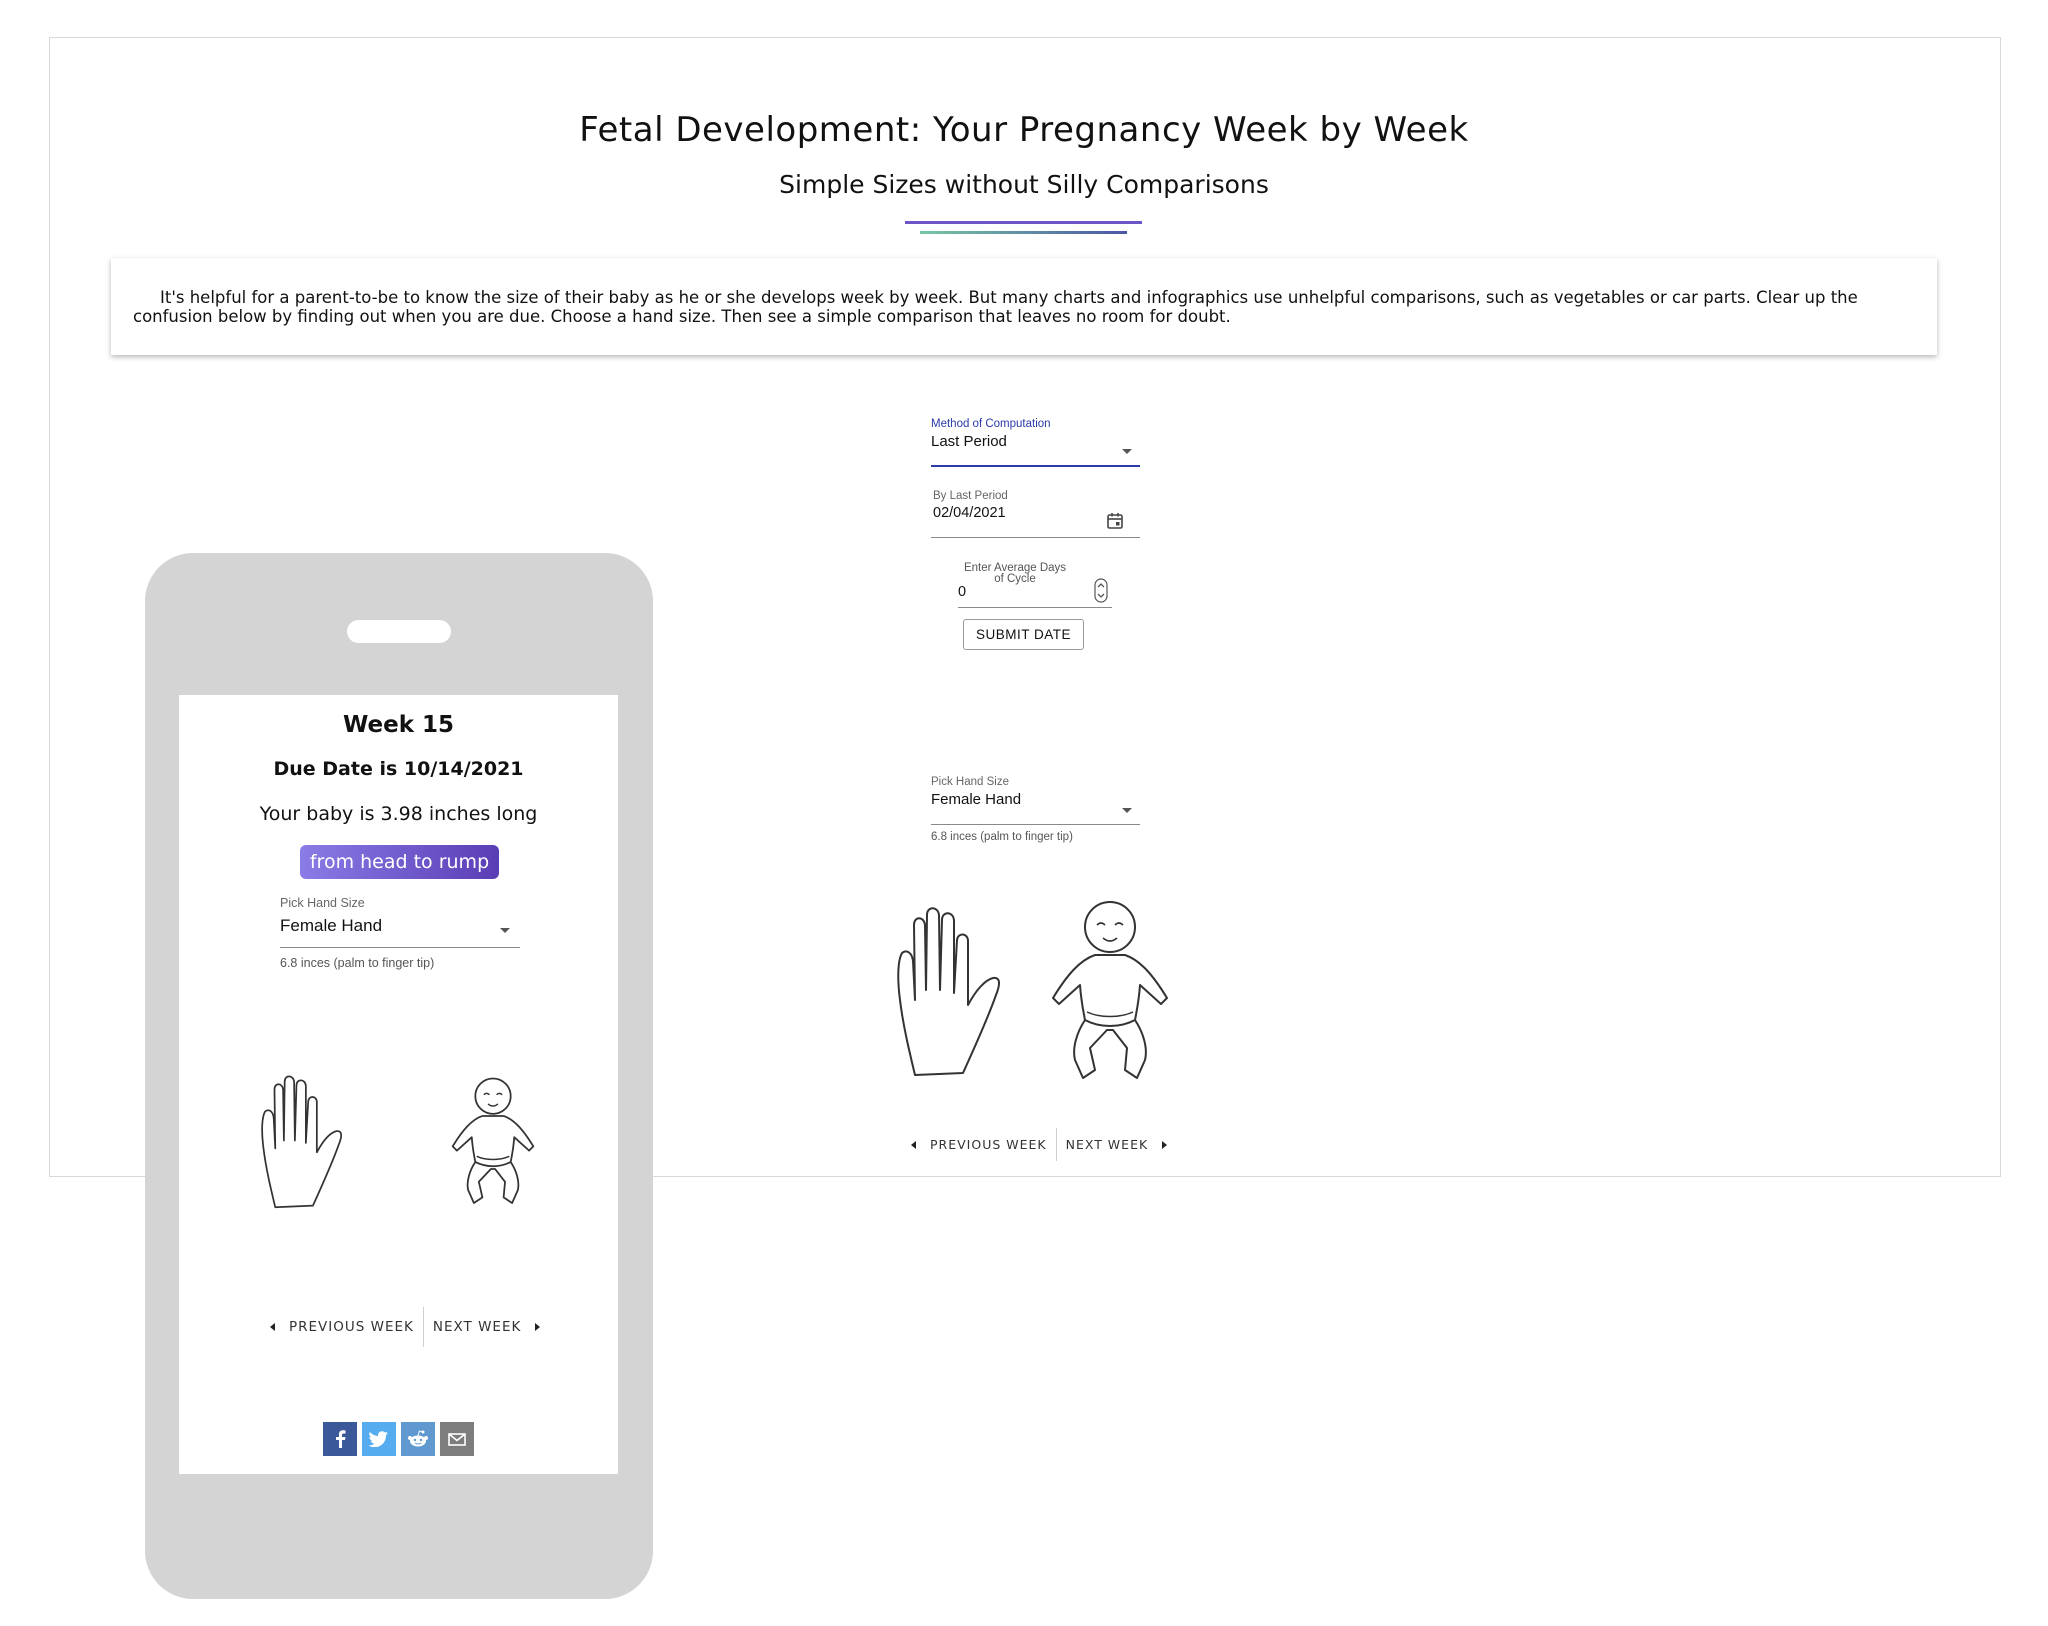  Describe the element at coordinates (1035, 607) in the screenshot. I see `cycle-underline` at that location.